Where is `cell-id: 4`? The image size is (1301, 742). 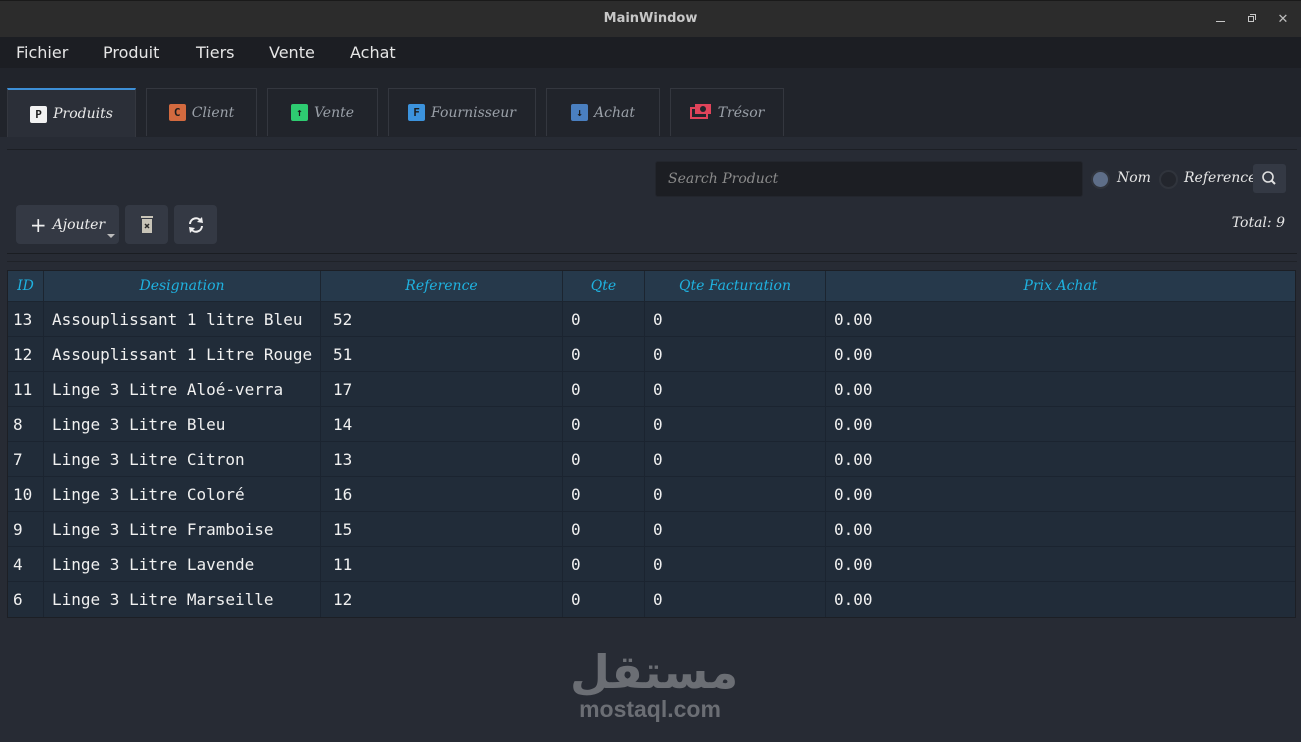
cell-id: 4 is located at coordinates (26, 564).